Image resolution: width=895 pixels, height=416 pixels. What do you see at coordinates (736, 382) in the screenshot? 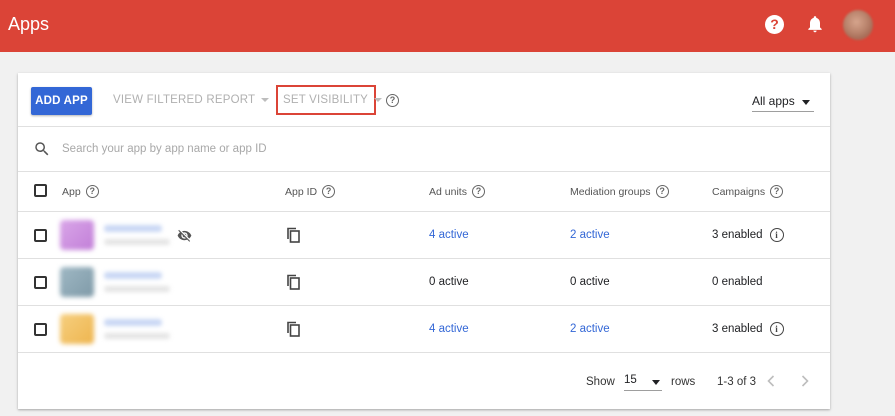
I see `pagination-range: 1-3 of 3` at bounding box center [736, 382].